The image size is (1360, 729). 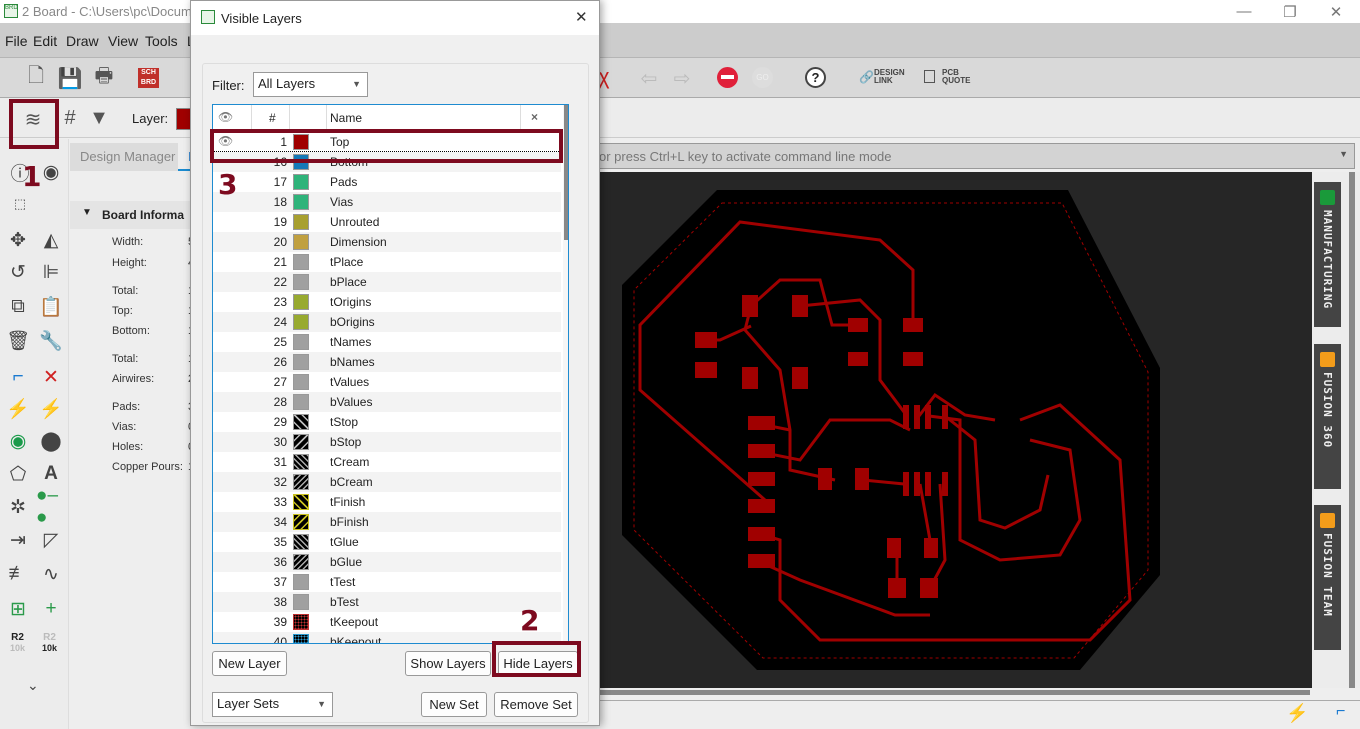 I want to click on align-icon: ⊫, so click(x=51, y=272).